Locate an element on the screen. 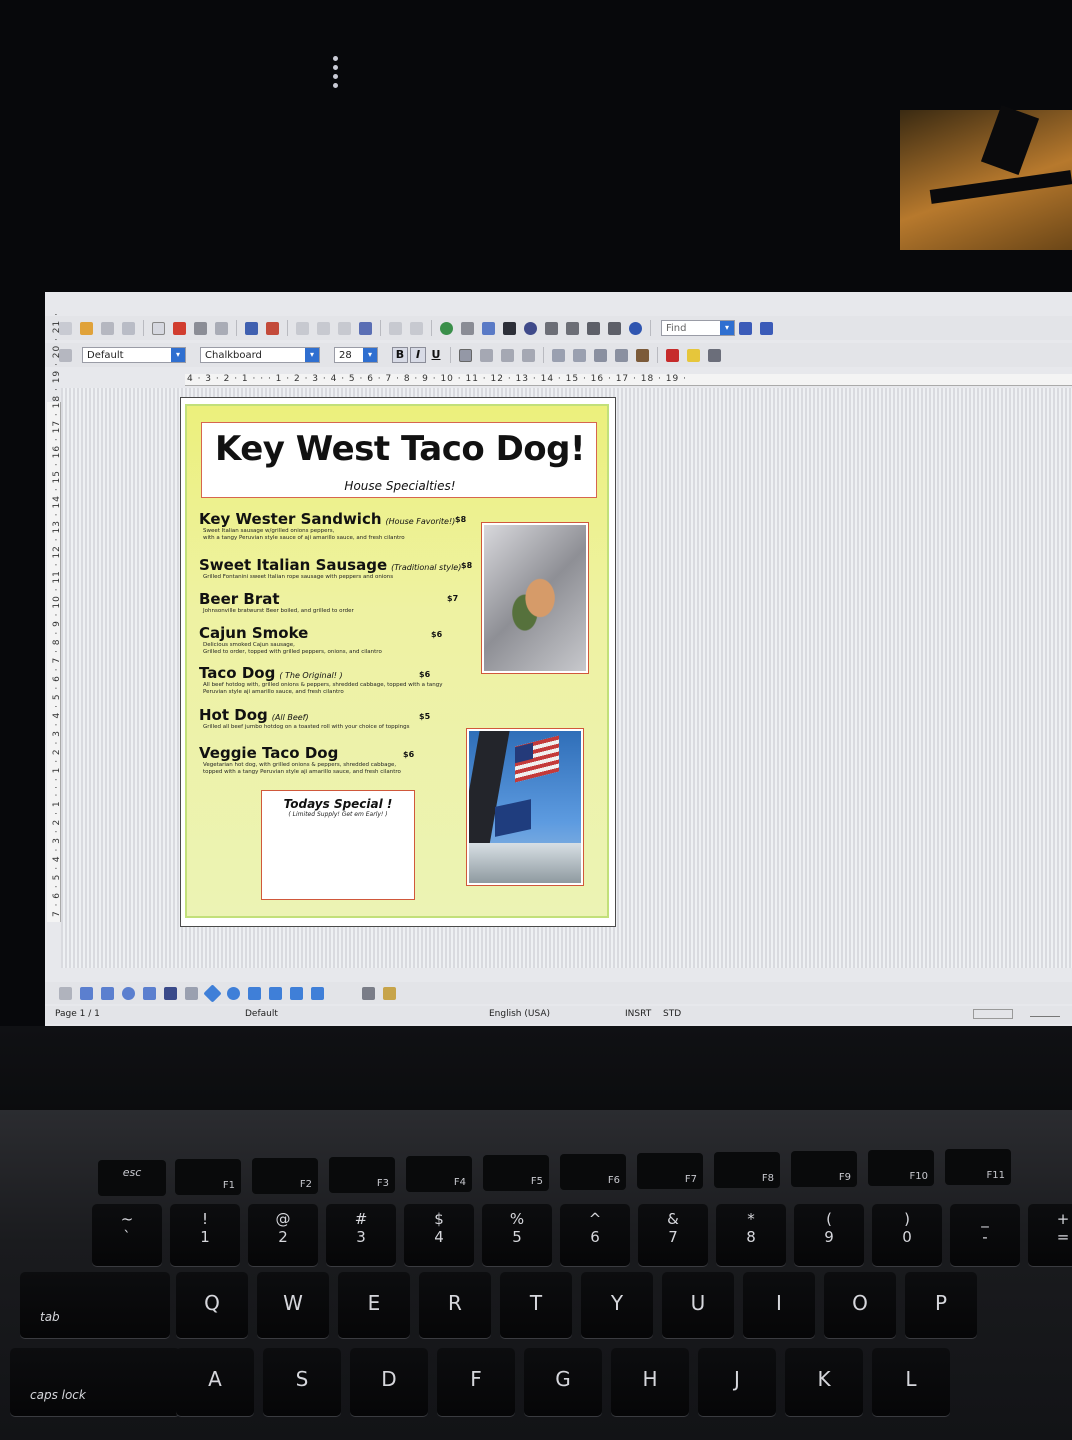 Image resolution: width=1072 pixels, height=1440 pixels. key--: _ - is located at coordinates (985, 1235).